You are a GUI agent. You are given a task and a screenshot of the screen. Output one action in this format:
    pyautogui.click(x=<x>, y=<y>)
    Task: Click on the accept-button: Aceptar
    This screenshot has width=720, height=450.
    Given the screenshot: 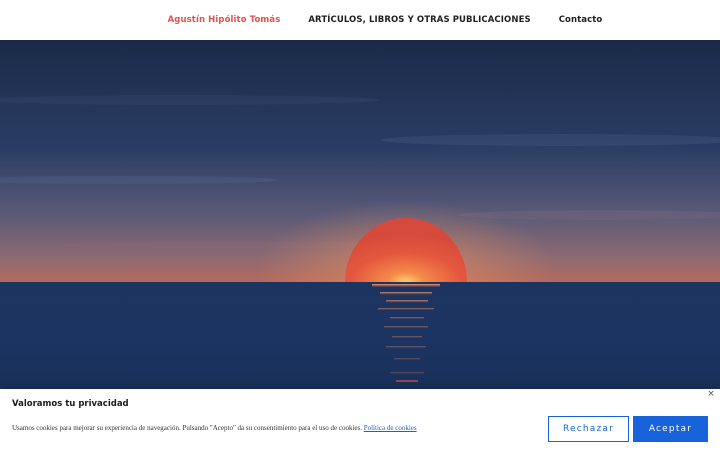 What is the action you would take?
    pyautogui.click(x=670, y=429)
    